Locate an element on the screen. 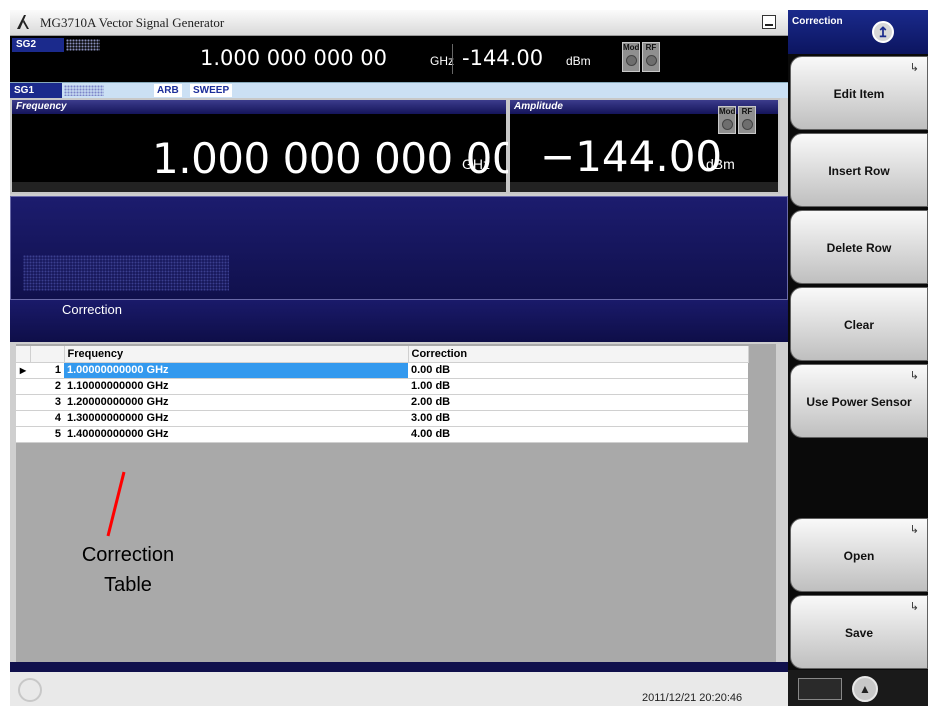 This screenshot has width=928, height=706. insert-row-button: Insert Row is located at coordinates (859, 170).